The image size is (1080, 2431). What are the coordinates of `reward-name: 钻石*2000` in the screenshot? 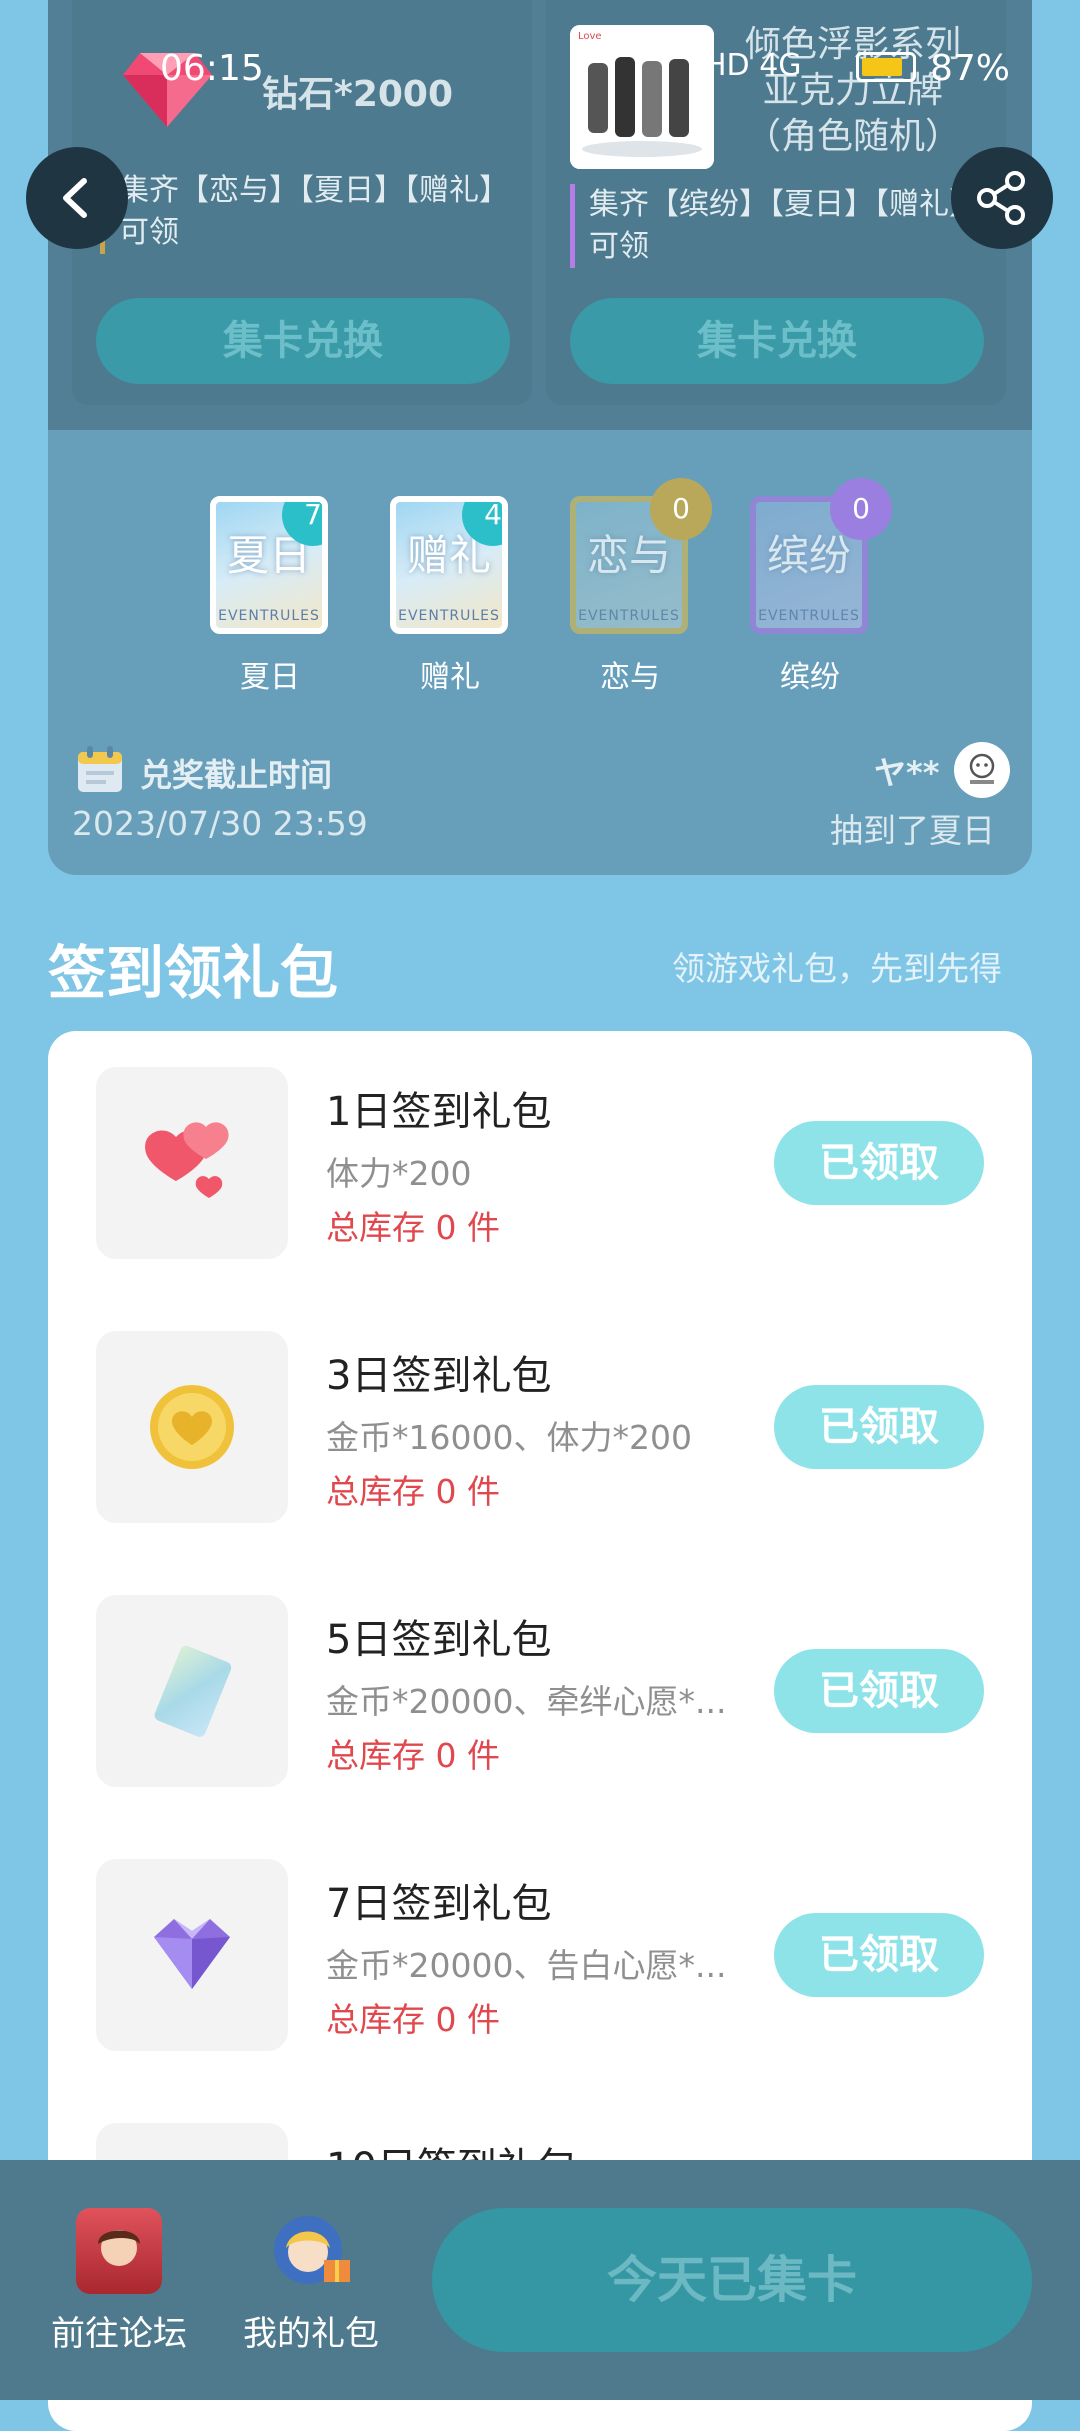 It's located at (358, 94).